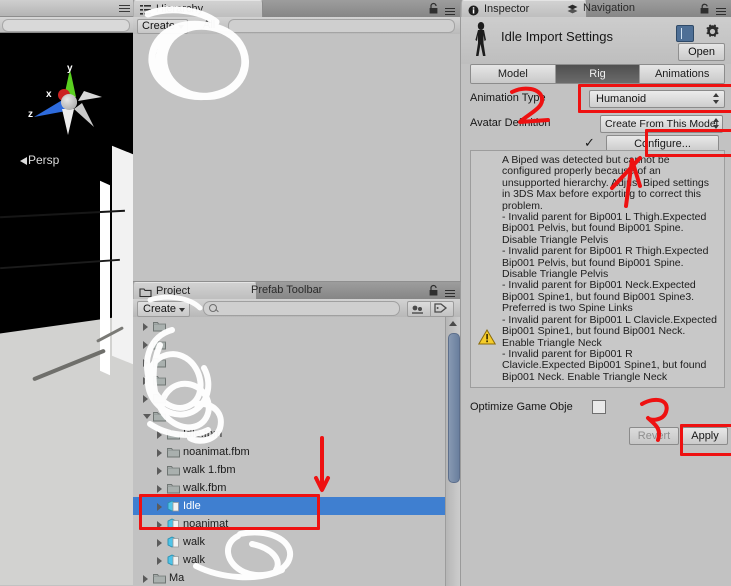 This screenshot has height=586, width=731. I want to click on scene-search-input, so click(66, 25).